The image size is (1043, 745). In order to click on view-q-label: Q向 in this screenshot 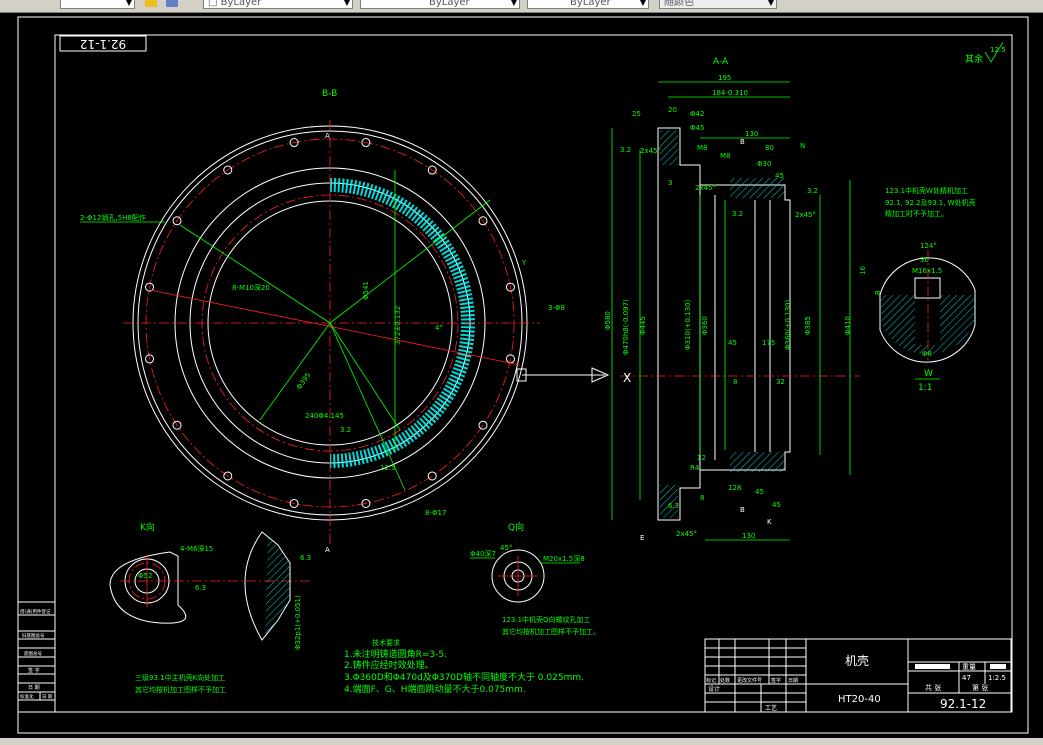, I will do `click(516, 527)`.